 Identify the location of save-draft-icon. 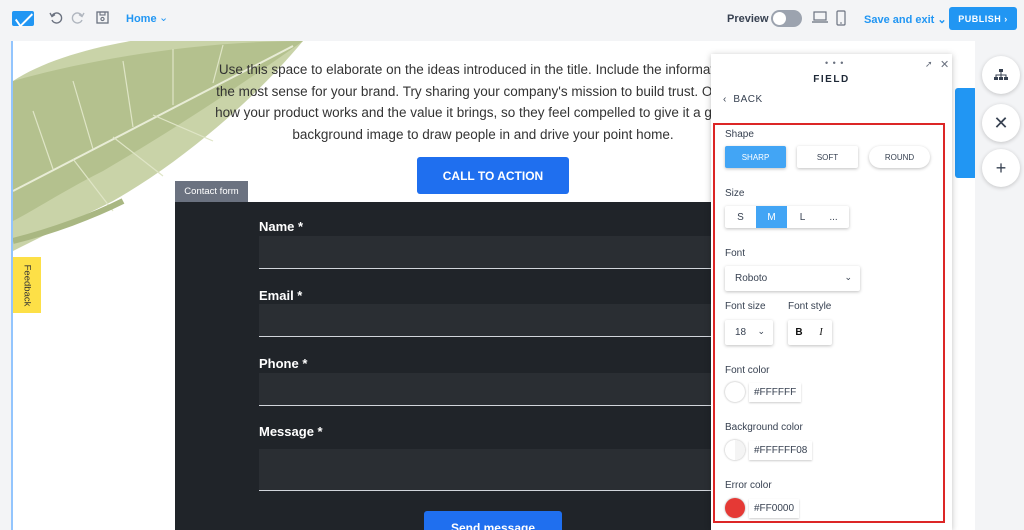
(102, 17).